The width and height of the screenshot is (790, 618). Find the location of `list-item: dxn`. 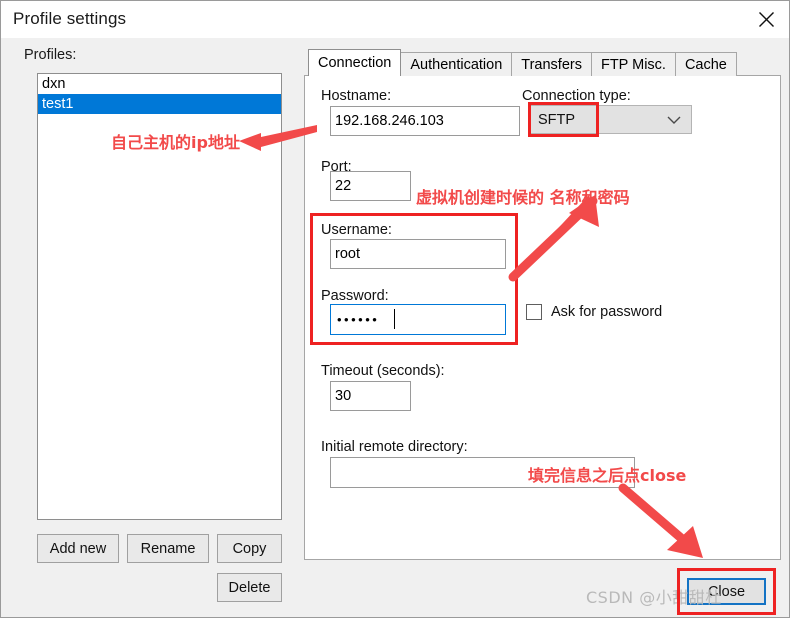

list-item: dxn is located at coordinates (159, 84).